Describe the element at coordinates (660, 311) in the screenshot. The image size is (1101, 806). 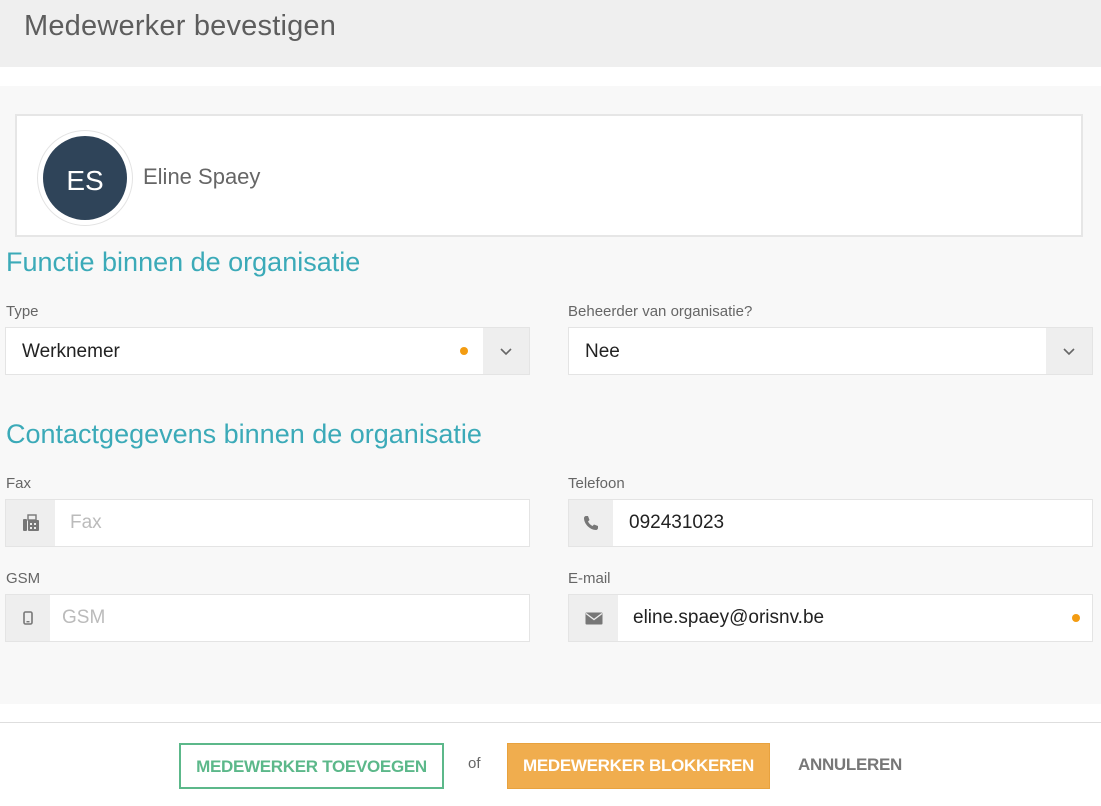
I see `admin-label: Beheerder van organisatie?` at that location.